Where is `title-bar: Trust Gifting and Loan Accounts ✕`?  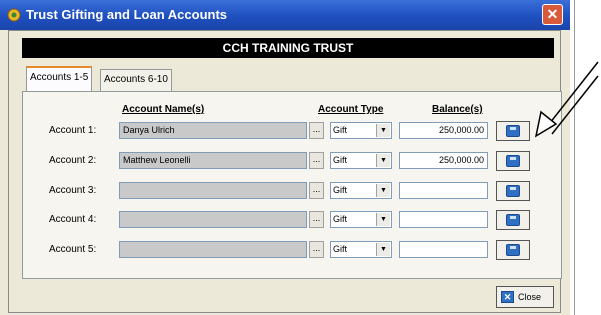
title-bar: Trust Gifting and Loan Accounts ✕ is located at coordinates (285, 15).